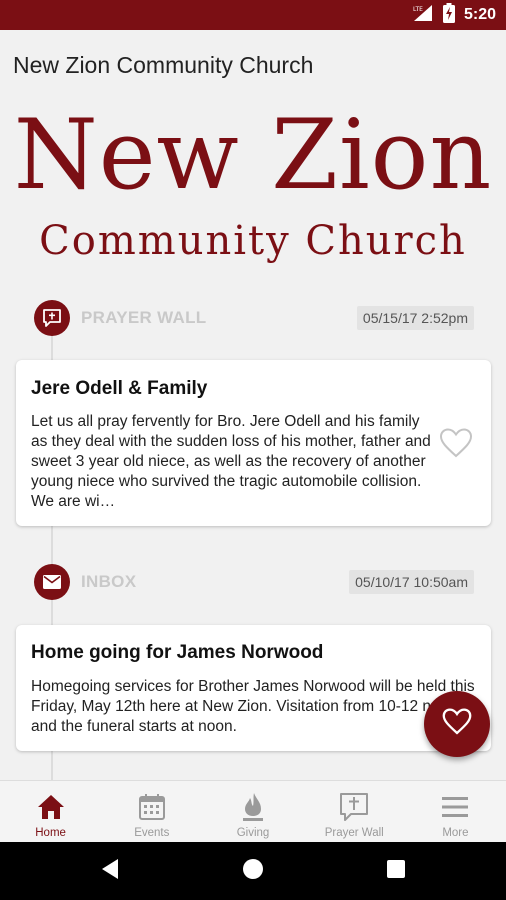 The height and width of the screenshot is (900, 506). I want to click on flame-icon, so click(253, 807).